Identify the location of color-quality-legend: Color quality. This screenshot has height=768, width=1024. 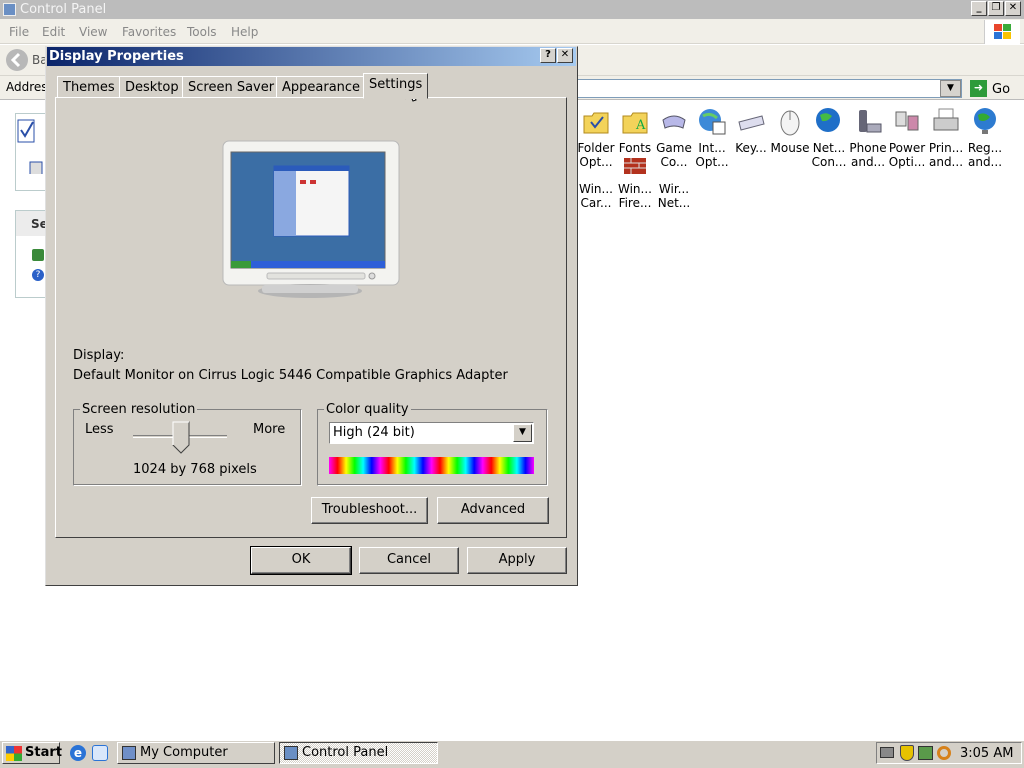
(367, 409).